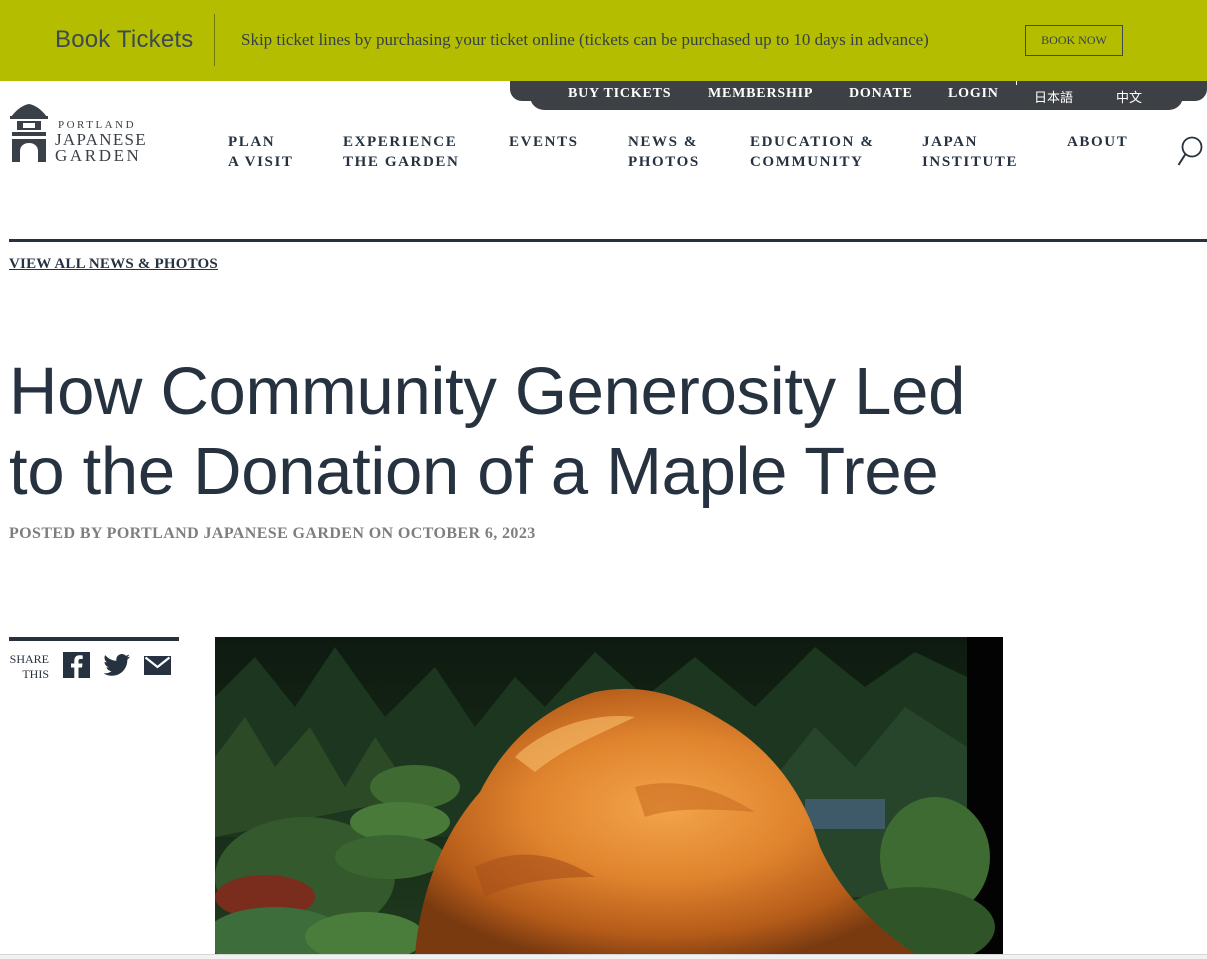  I want to click on nav-label-line2: THE GARDEN, so click(401, 162).